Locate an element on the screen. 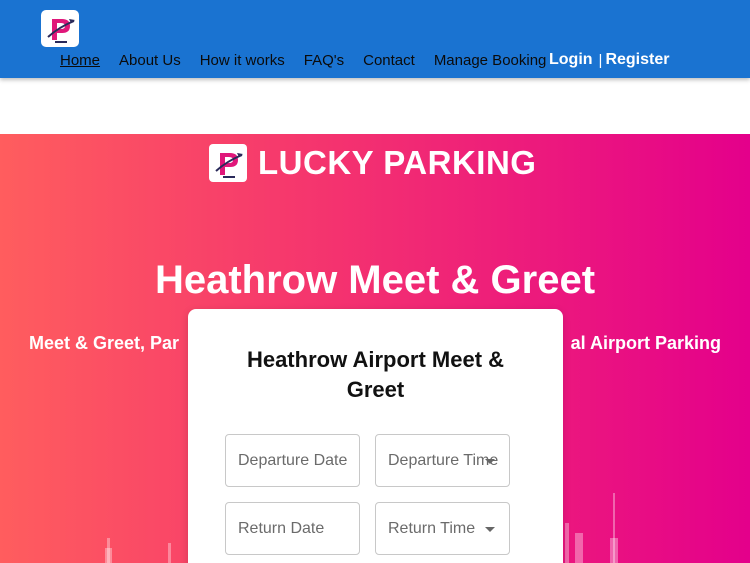  nav-link-home: Home is located at coordinates (80, 60).